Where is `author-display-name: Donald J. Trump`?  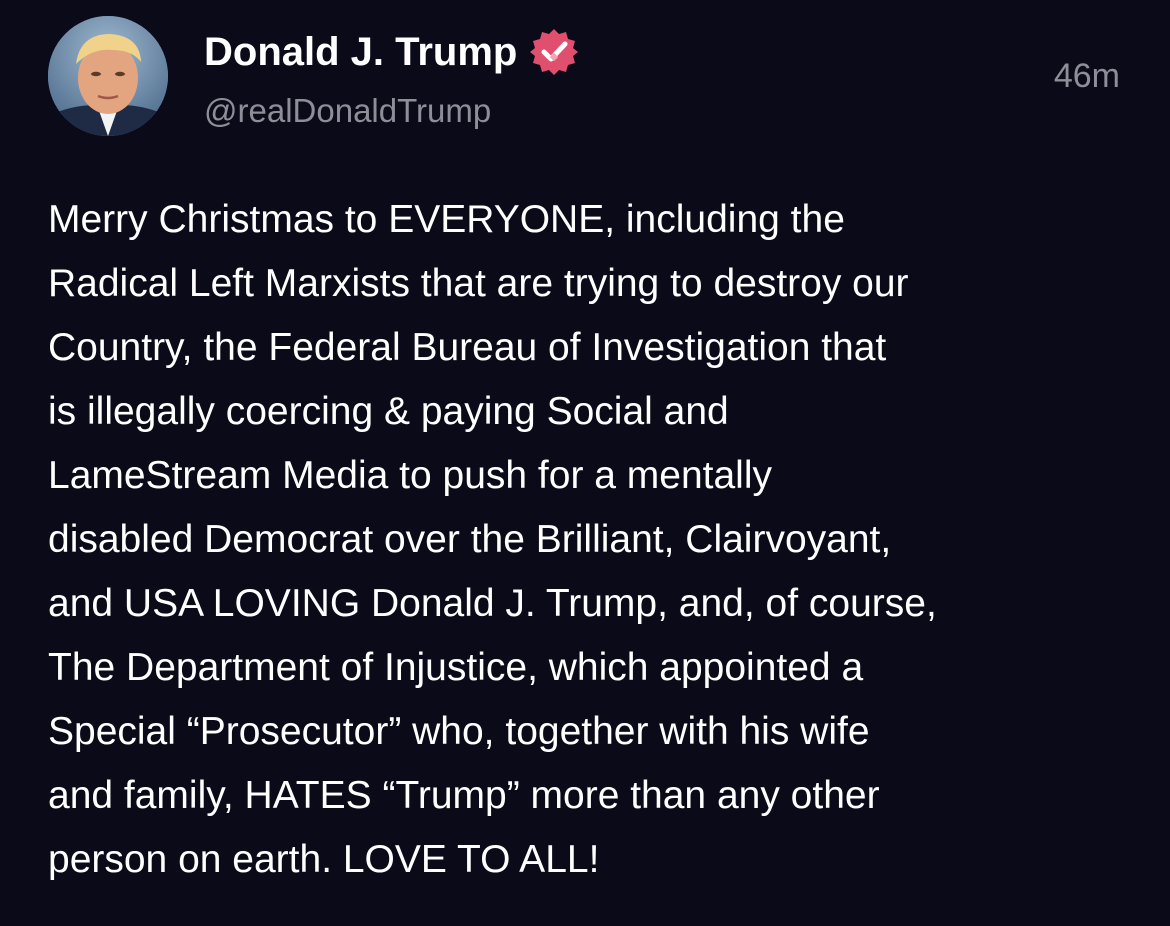 author-display-name: Donald J. Trump is located at coordinates (391, 52).